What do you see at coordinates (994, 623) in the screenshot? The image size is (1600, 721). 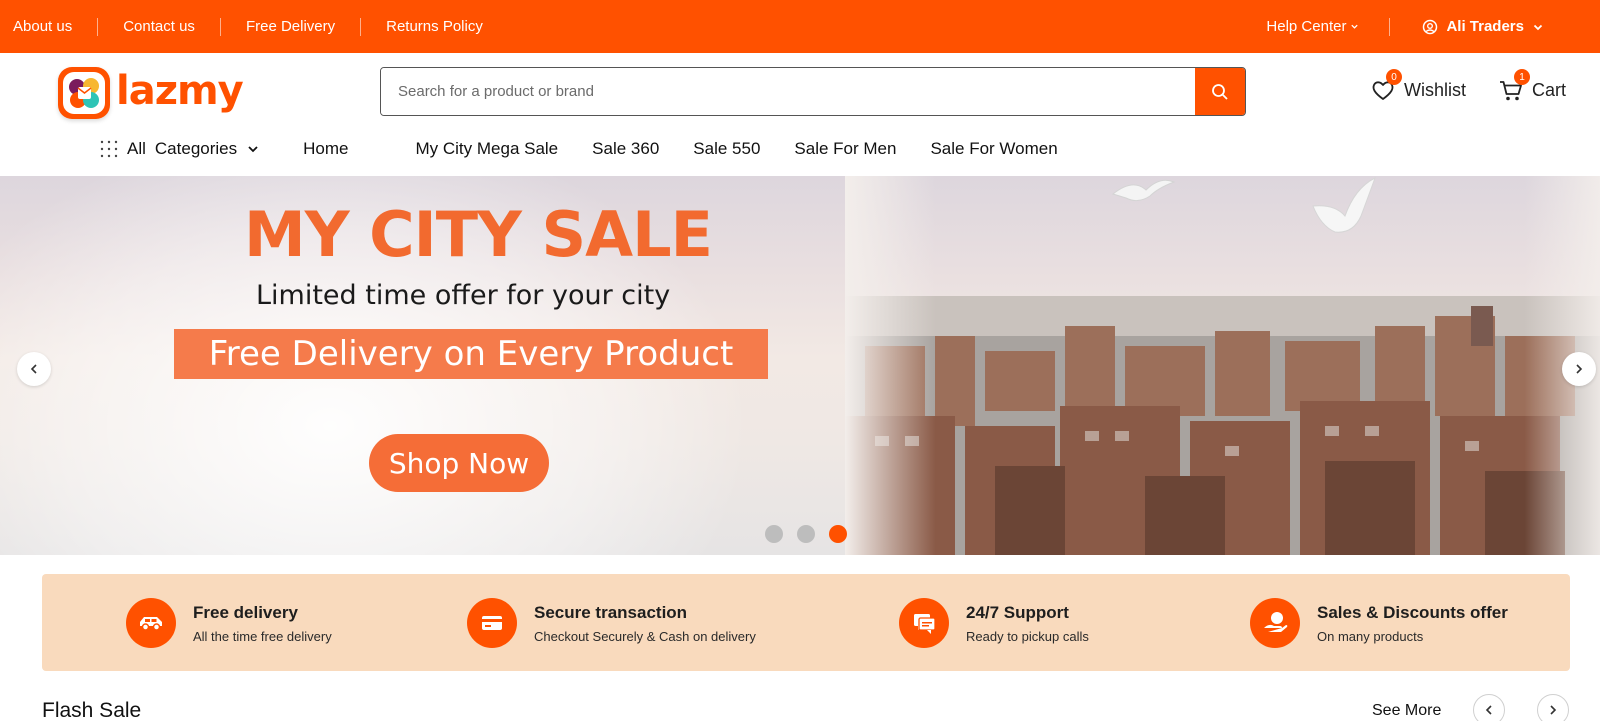 I see `feature-support: 24/7 Support Ready to pickup calls` at bounding box center [994, 623].